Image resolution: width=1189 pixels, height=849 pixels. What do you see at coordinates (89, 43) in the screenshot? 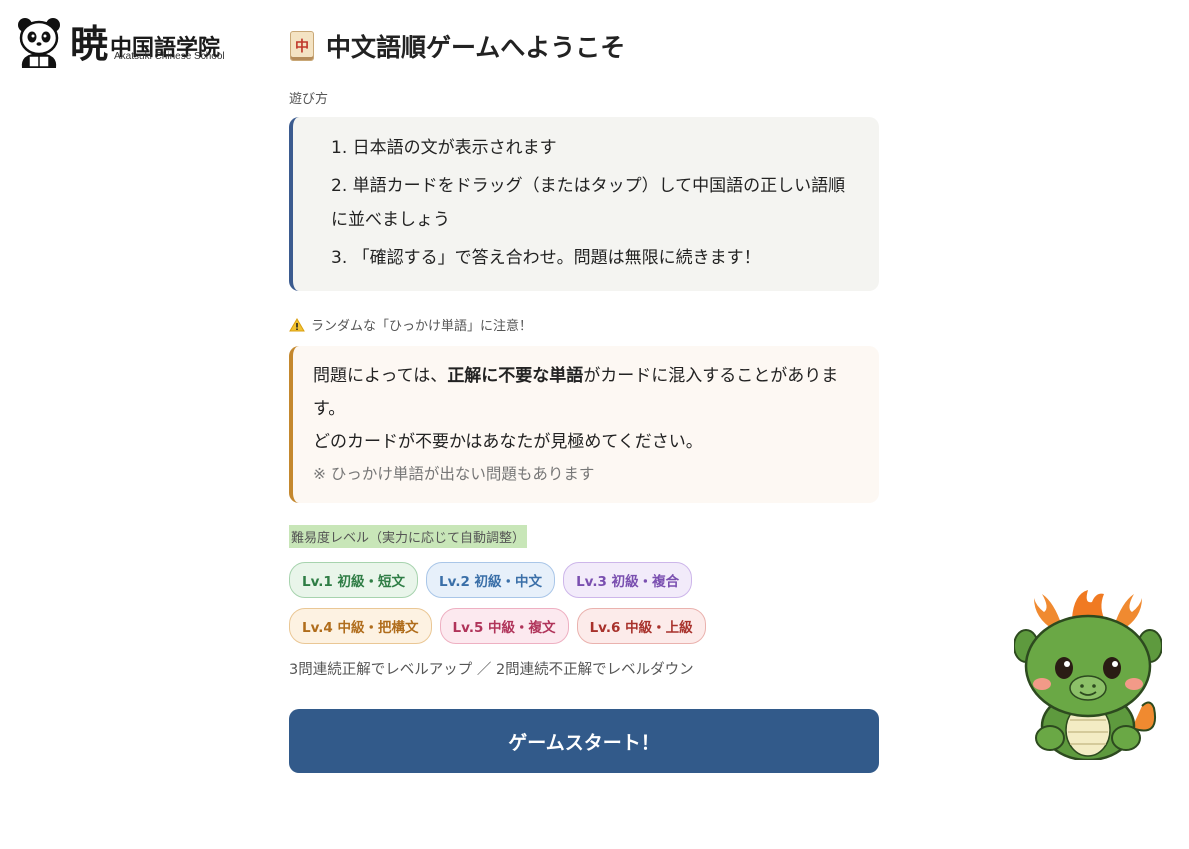
I see `logo-mark: 暁` at bounding box center [89, 43].